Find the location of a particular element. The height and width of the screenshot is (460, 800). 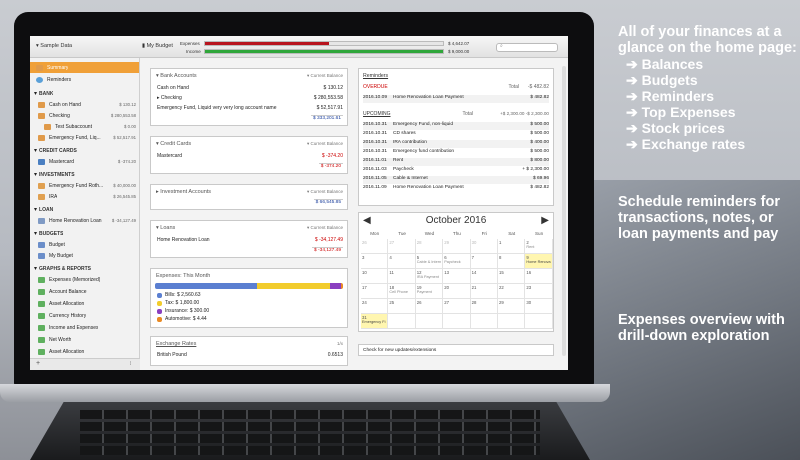

sidebar-item-reminders: Reminders is located at coordinates (84, 79).